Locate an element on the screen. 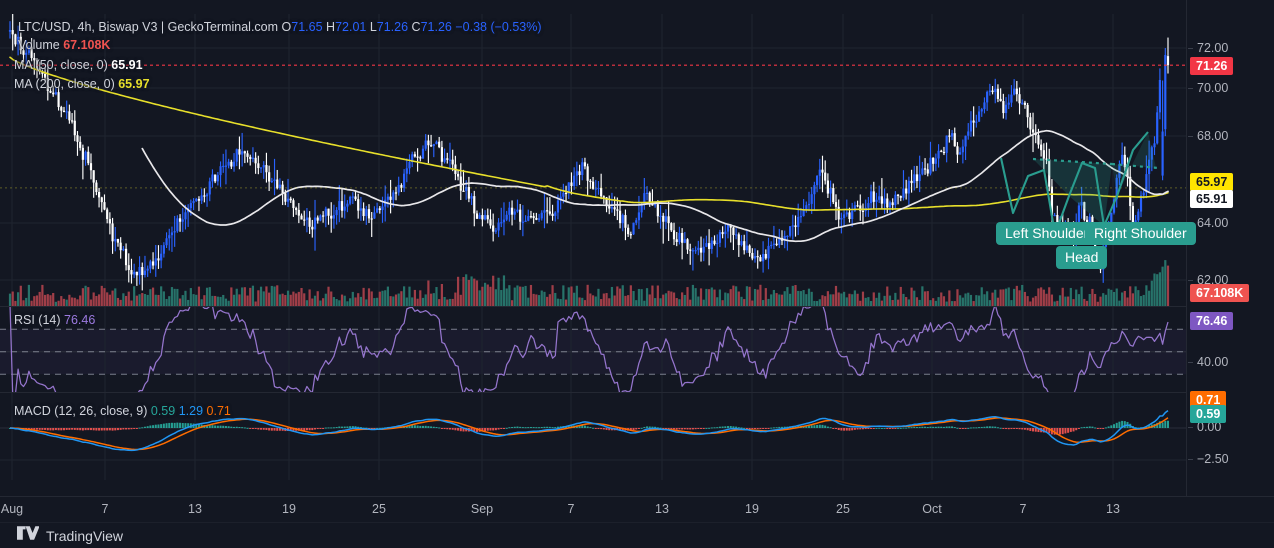 The height and width of the screenshot is (548, 1274). volume-value: 67.108K is located at coordinates (87, 45).